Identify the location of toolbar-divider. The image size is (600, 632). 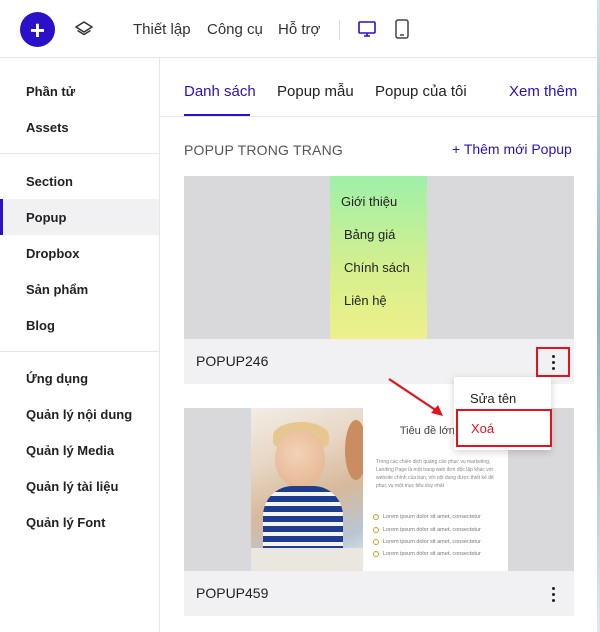
(339, 30).